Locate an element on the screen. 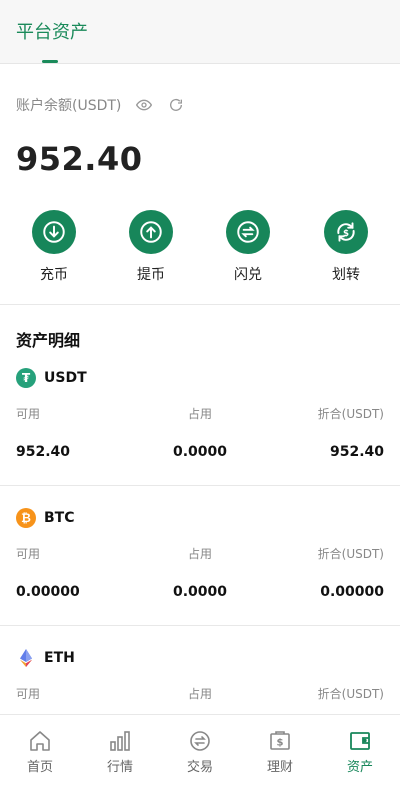 The image size is (400, 800). withdraw-button: 提币 is located at coordinates (151, 247).